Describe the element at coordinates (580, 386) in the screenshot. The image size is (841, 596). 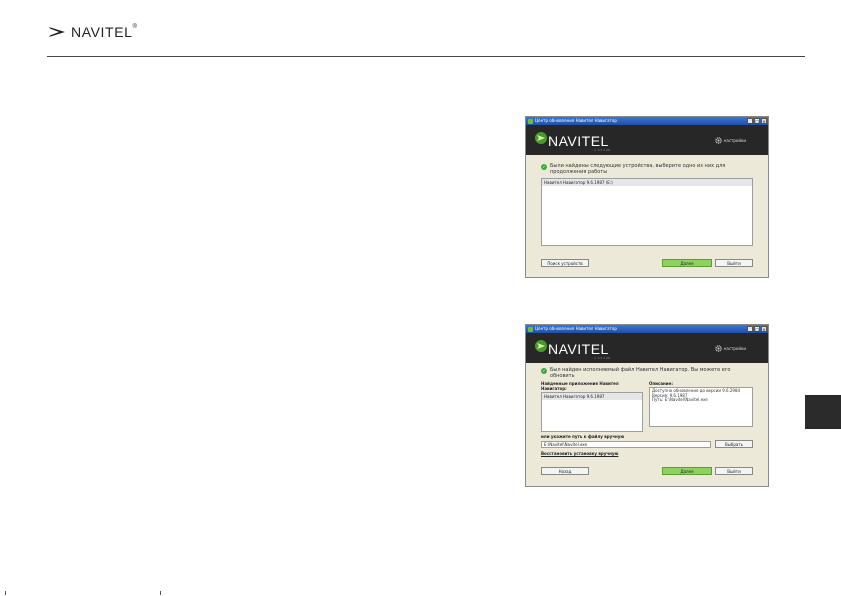
I see `found-apps-label: Найденные приложения Навител Навигатор:` at that location.